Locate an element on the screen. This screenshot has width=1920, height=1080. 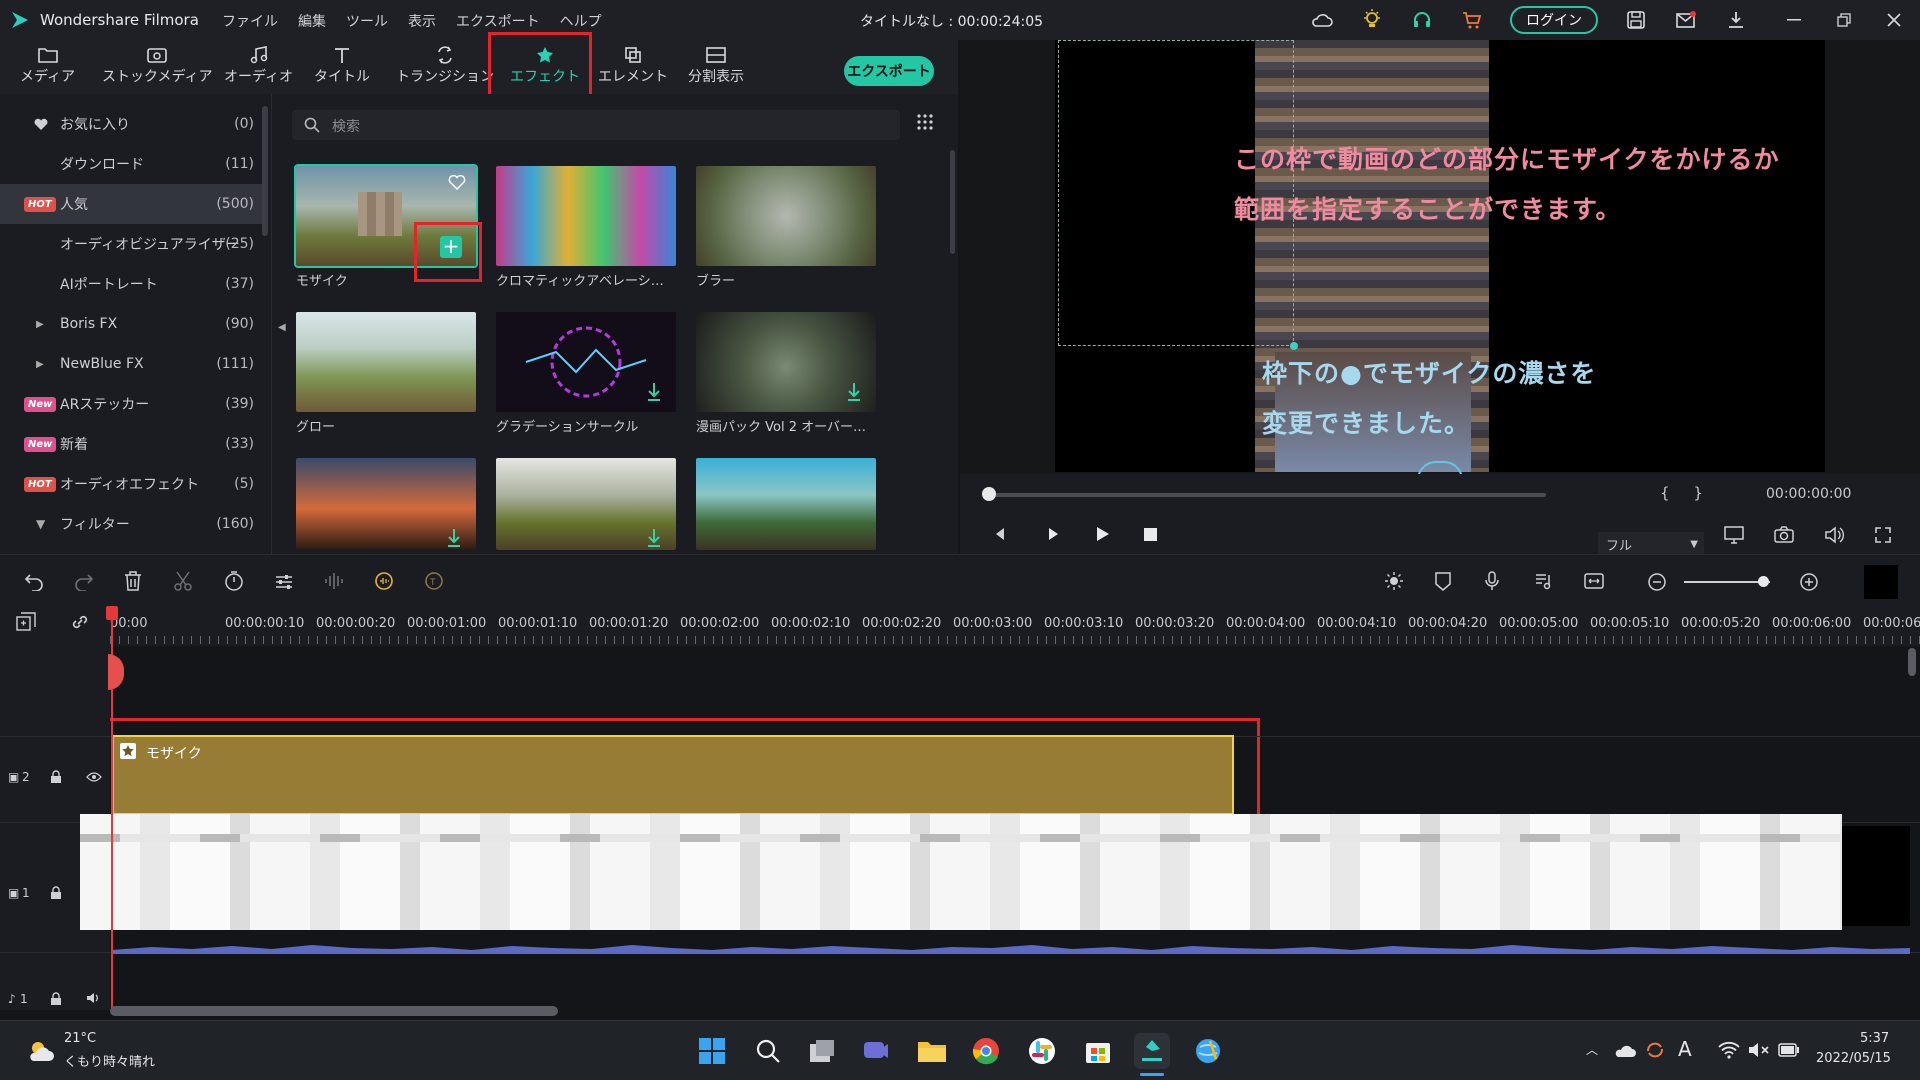
export-button: エクスポート is located at coordinates (889, 71).